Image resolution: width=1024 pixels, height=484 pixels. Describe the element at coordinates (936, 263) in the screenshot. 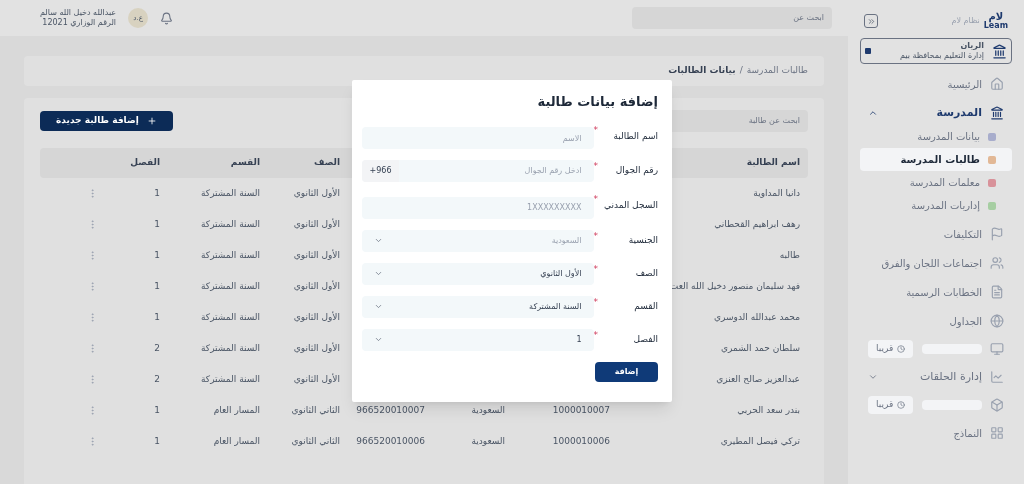

I see `menu-item: اجتماعات اللجان والفرق` at that location.